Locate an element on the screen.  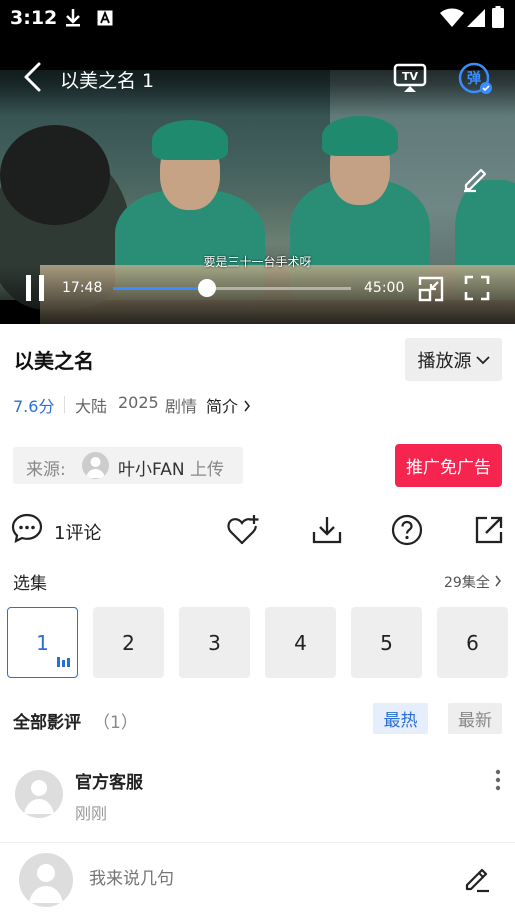
episodes-total-label: 29集全 is located at coordinates (467, 583).